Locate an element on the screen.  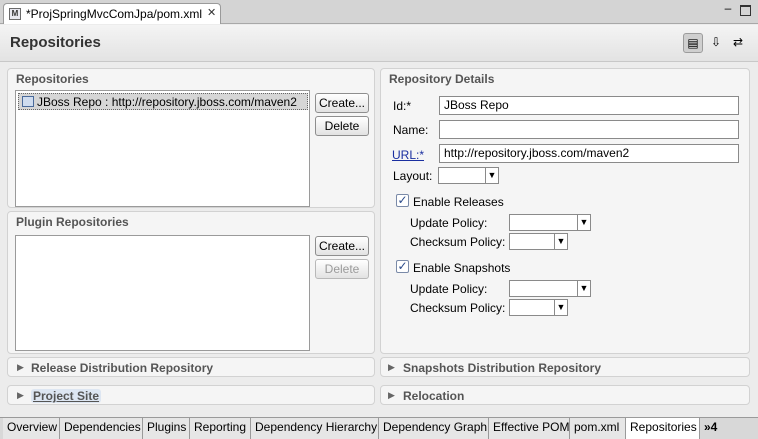
tab-repositories: Repositories is located at coordinates (663, 428).